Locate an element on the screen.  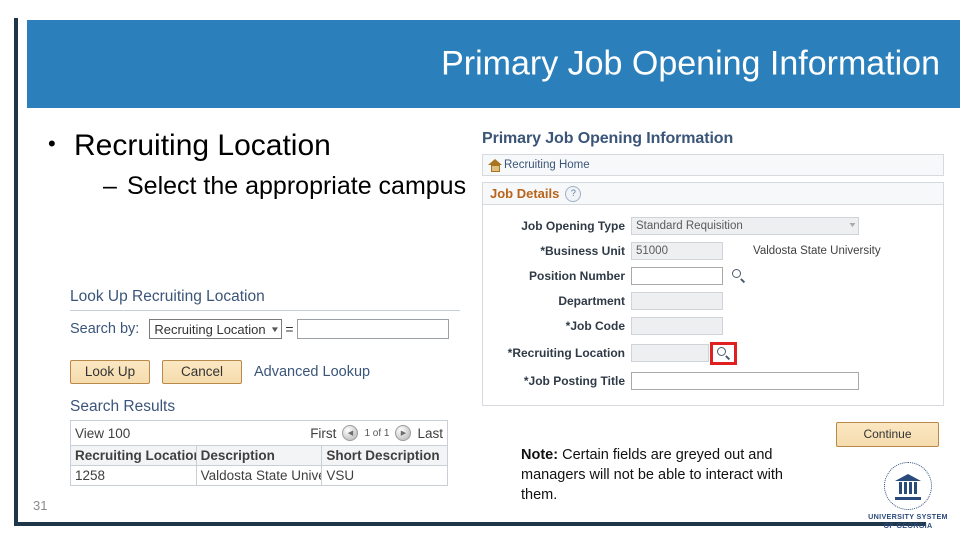
form-row-job-code: *Job Code is located at coordinates (713, 325).